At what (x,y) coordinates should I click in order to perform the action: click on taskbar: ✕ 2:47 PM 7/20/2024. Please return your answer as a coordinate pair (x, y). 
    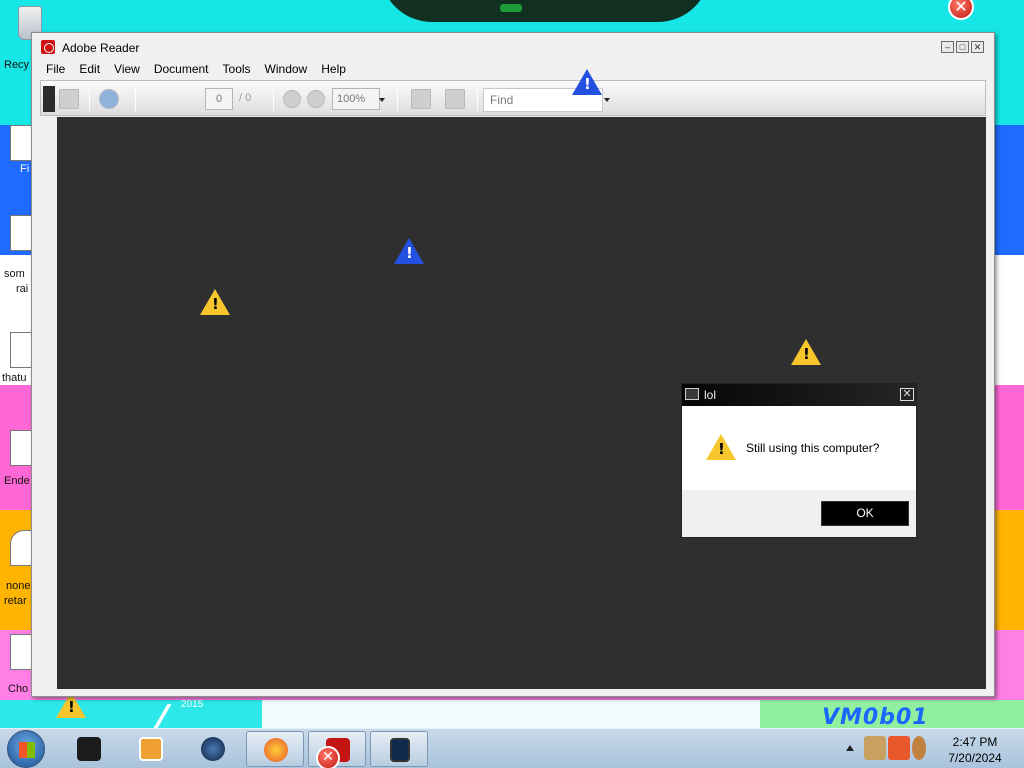
    Looking at the image, I should click on (512, 748).